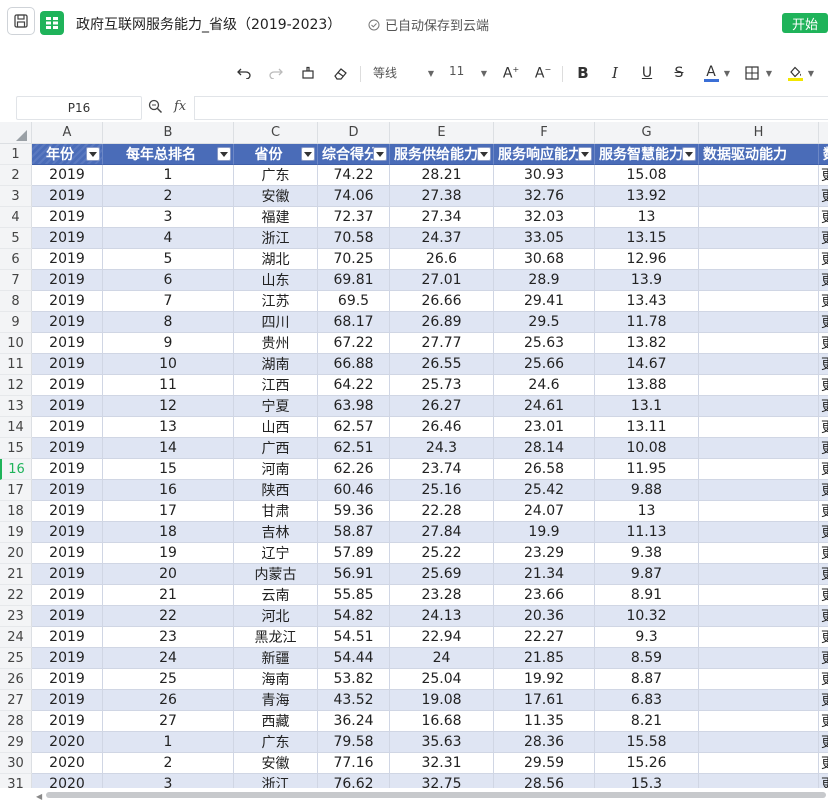 The width and height of the screenshot is (828, 802). I want to click on header-cell: 年份, so click(67, 154).